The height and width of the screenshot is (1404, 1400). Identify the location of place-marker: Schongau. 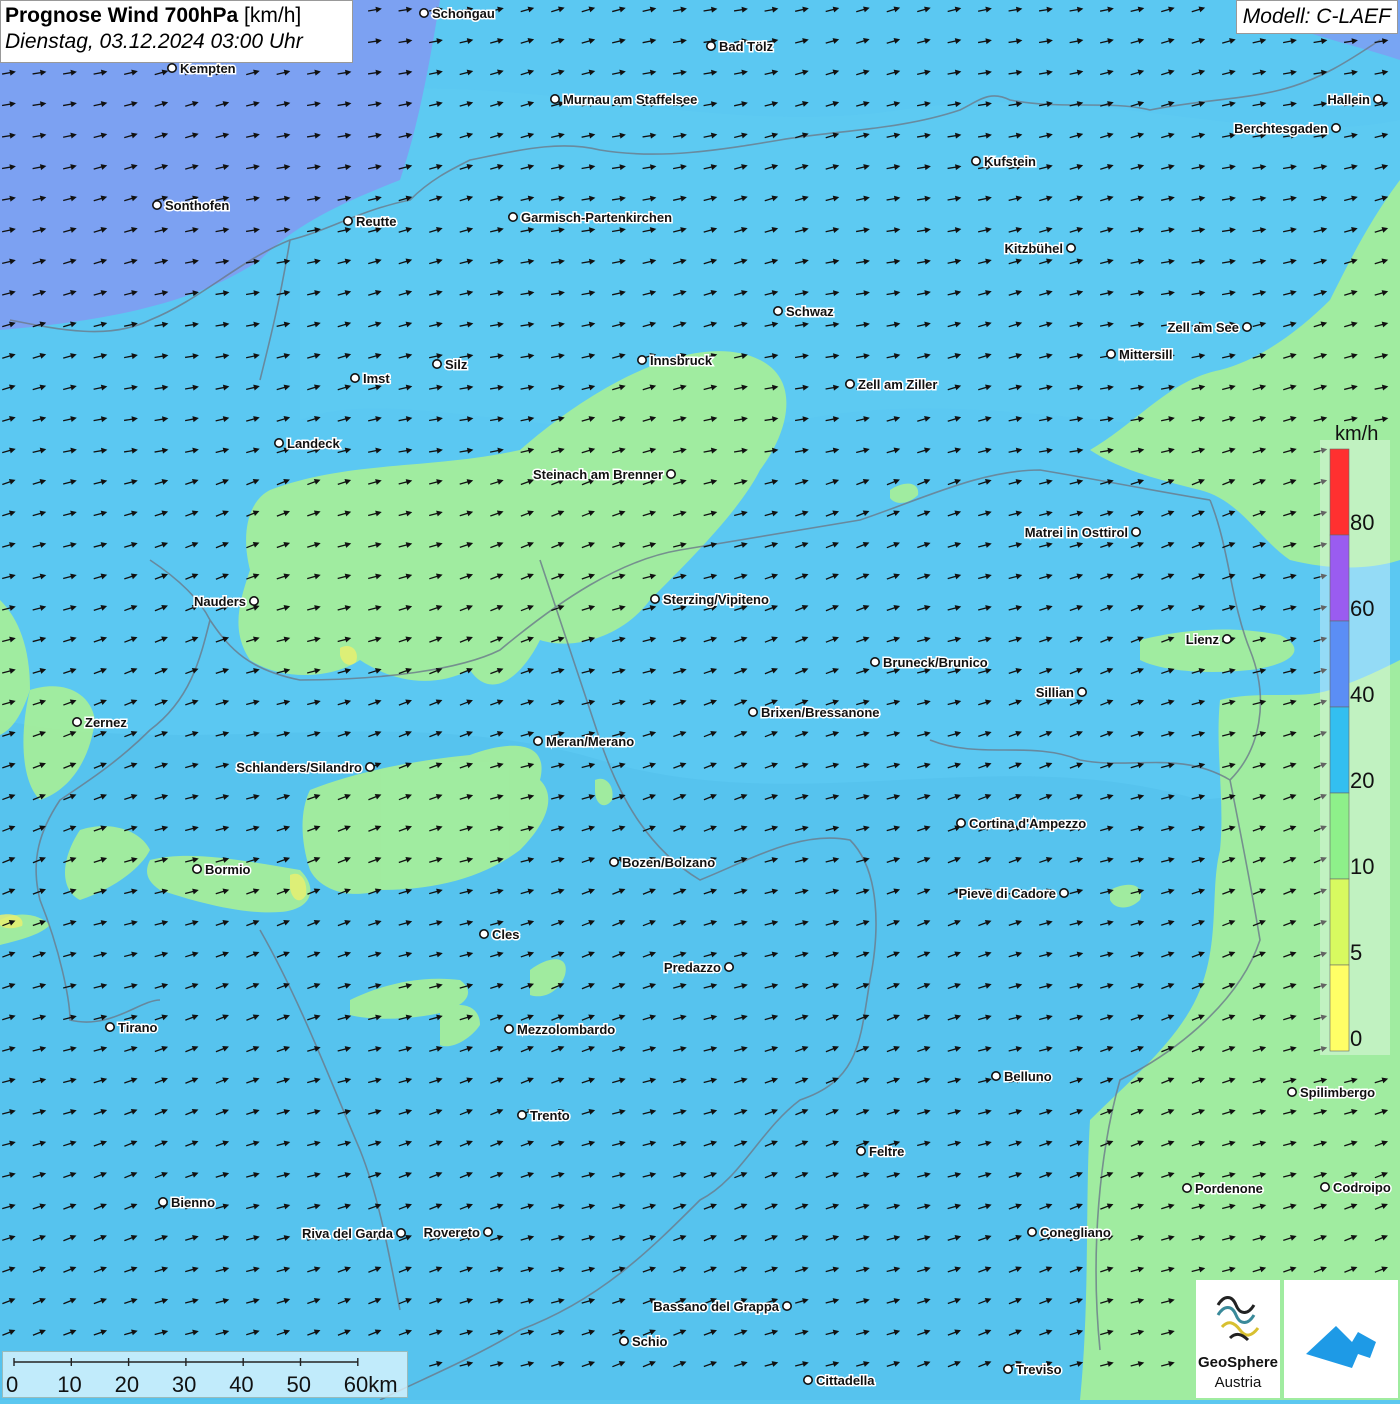
(457, 14).